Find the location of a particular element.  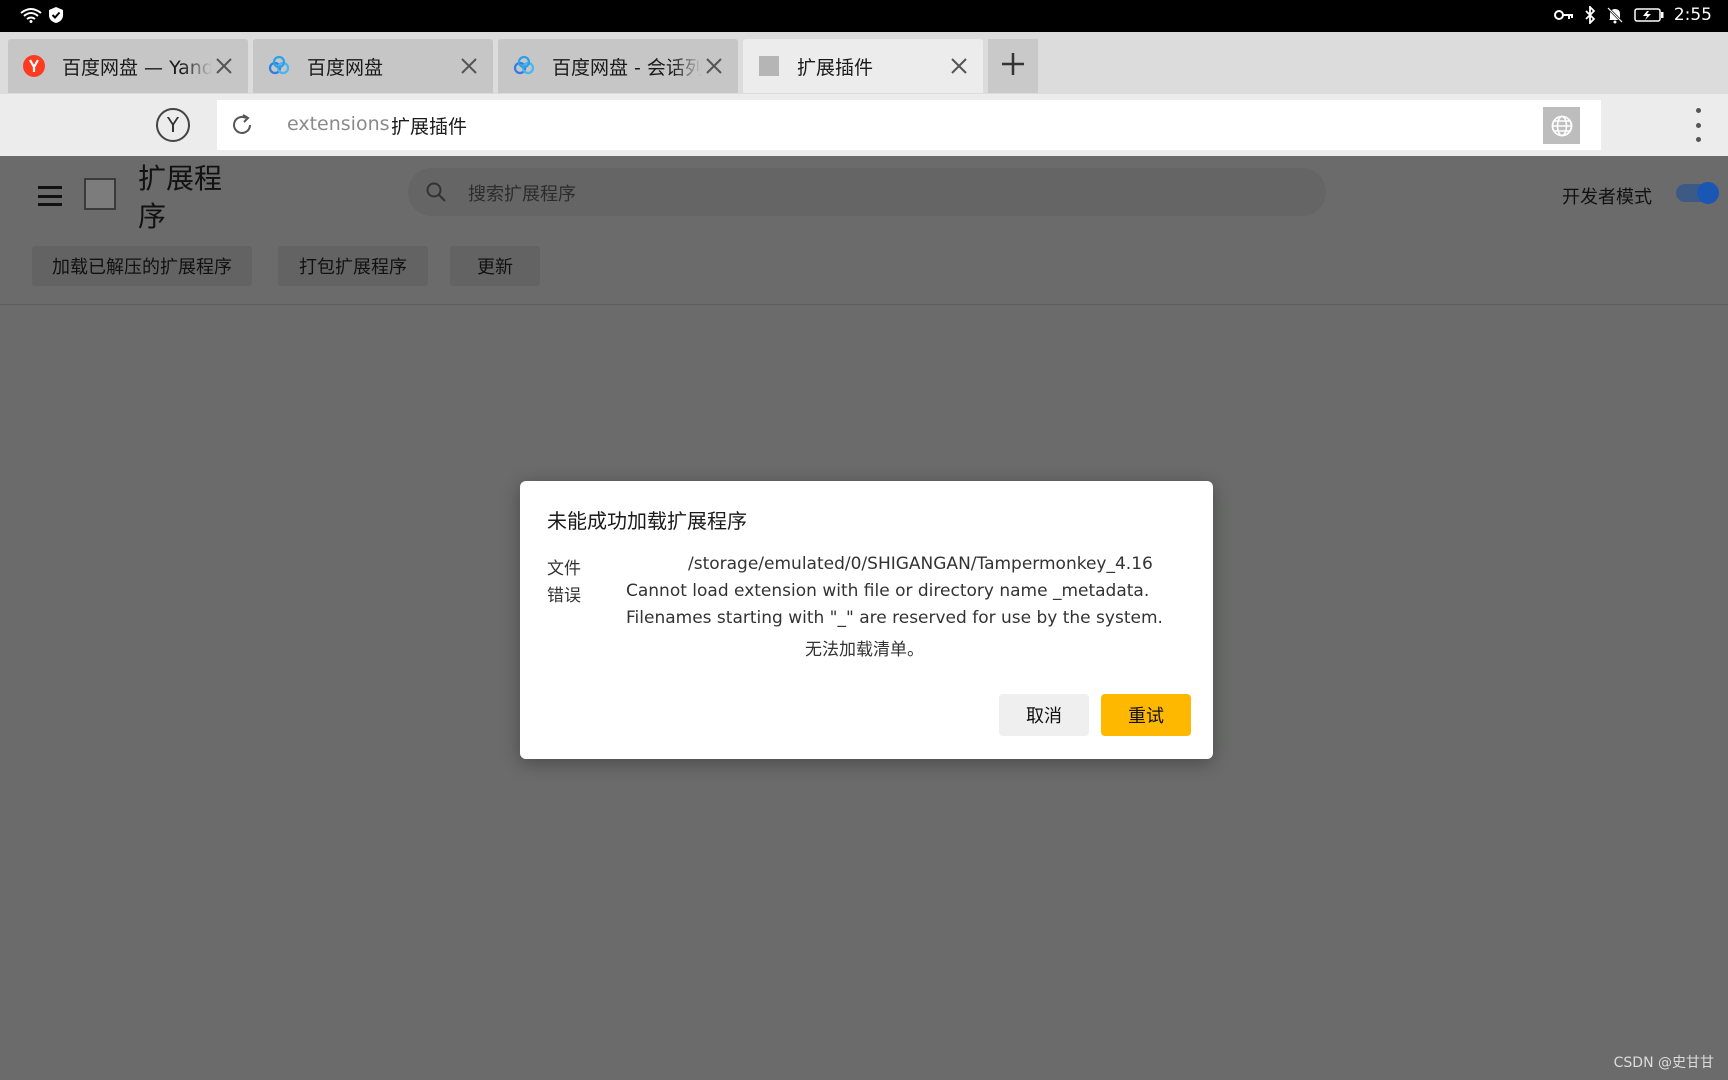

tab-strip: 百度网盘 — Yand 百度网盘 百度网盘 - 会话列 扩展插件 is located at coordinates (864, 63).